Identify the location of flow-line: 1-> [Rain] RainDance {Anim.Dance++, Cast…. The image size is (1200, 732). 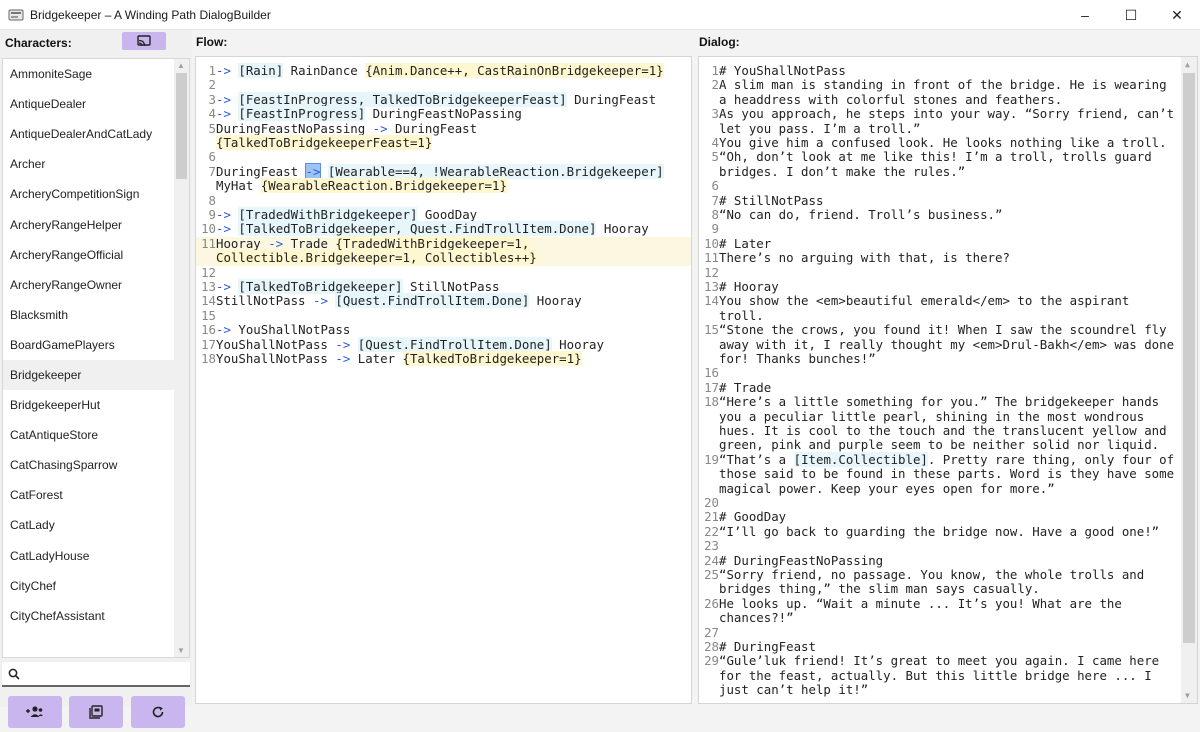
(443, 70).